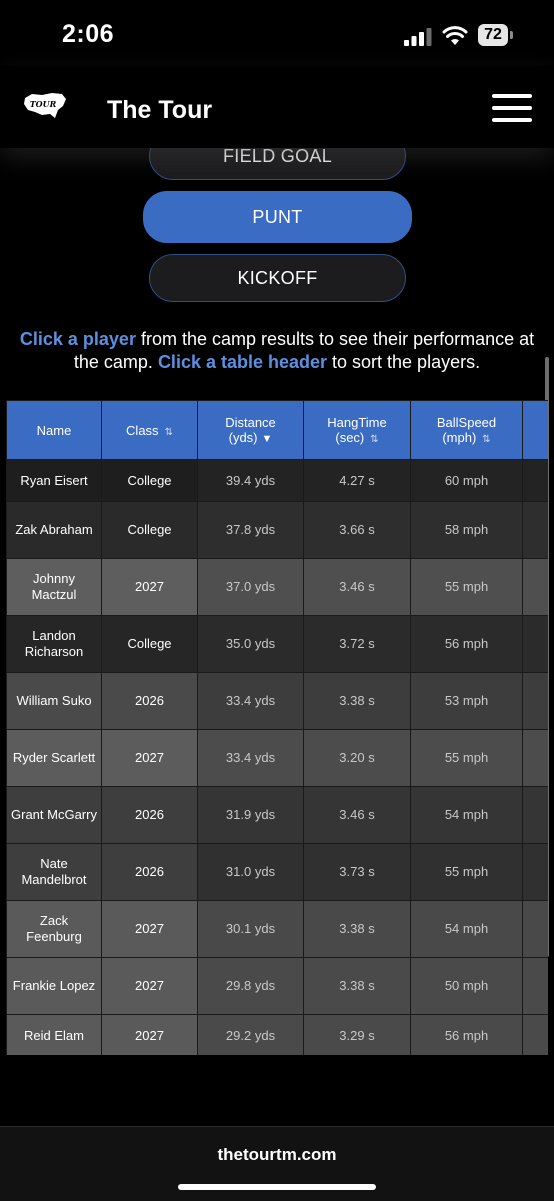  Describe the element at coordinates (250, 929) in the screenshot. I see `distance-value: 30.1 yds` at that location.